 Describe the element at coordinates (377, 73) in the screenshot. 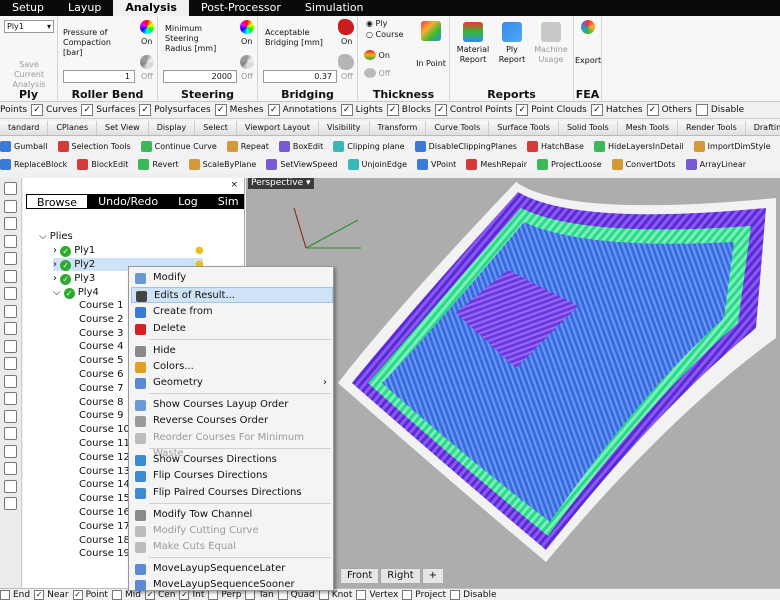

I see `thickness-off: Off` at that location.